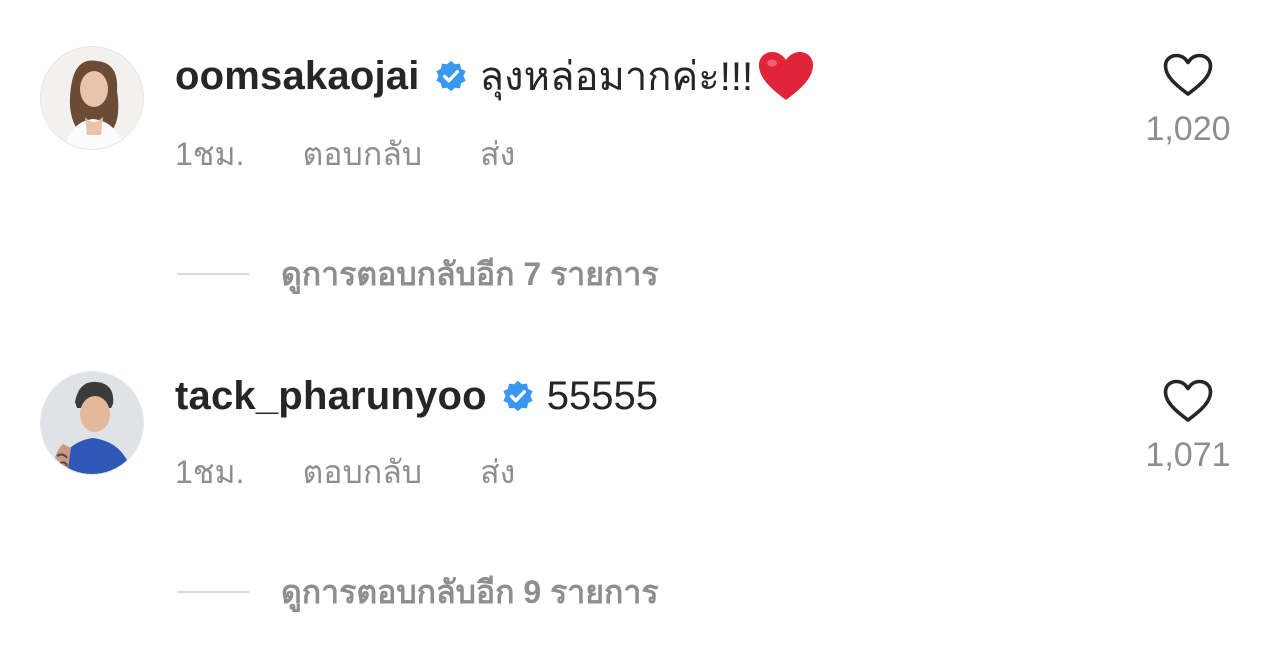 The height and width of the screenshot is (661, 1280). I want to click on view-replies-button: ดูการตอบกลับอีก 9 รายการ, so click(418, 592).